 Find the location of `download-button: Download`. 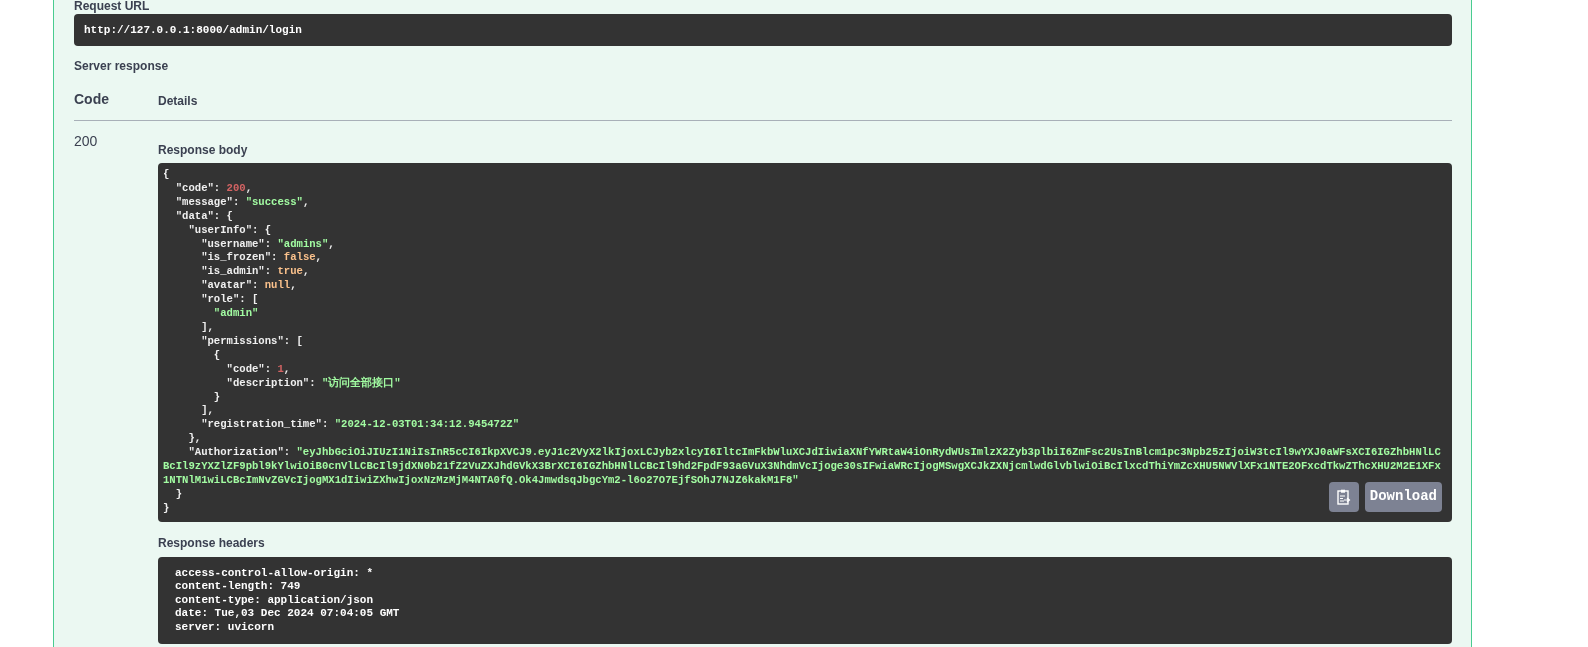

download-button: Download is located at coordinates (1403, 496).